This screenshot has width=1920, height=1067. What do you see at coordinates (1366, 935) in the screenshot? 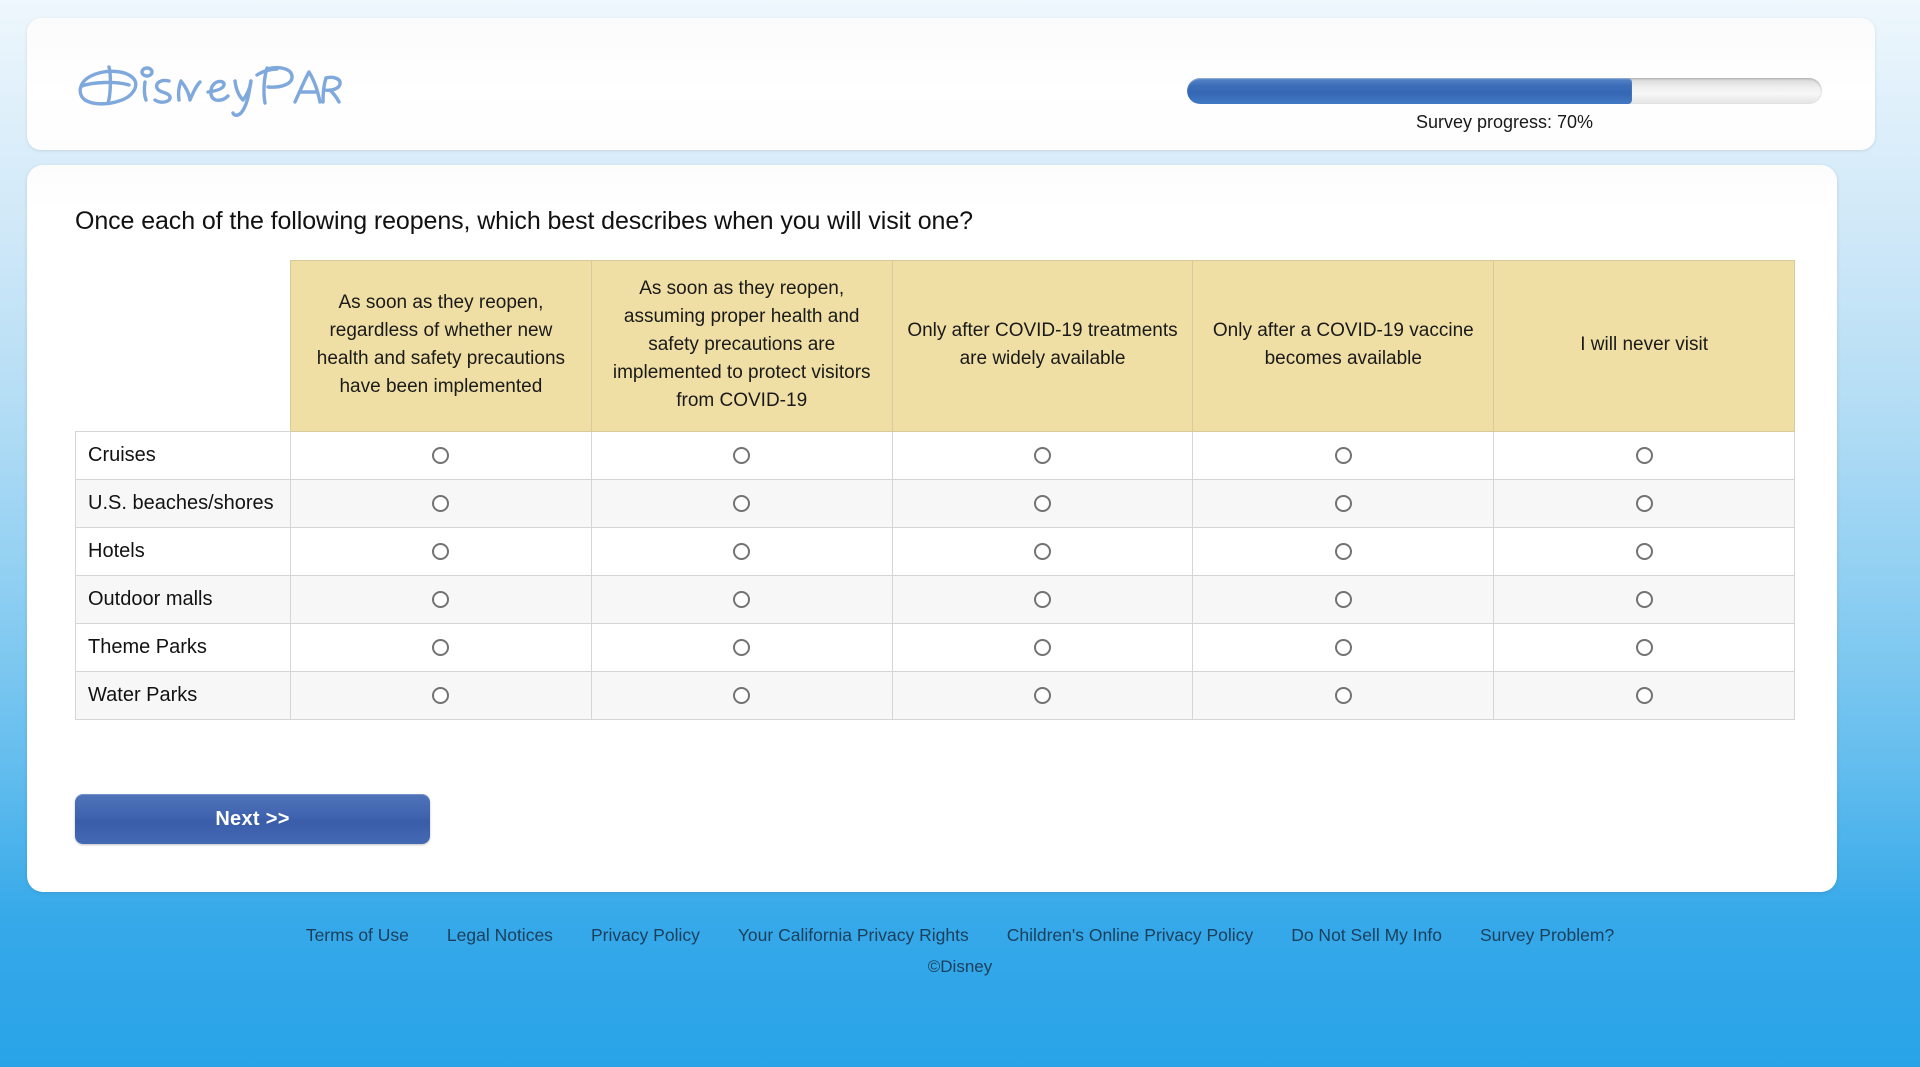
I see `footer-link-do-not-sell-my-info: Do Not Sell My Info` at bounding box center [1366, 935].